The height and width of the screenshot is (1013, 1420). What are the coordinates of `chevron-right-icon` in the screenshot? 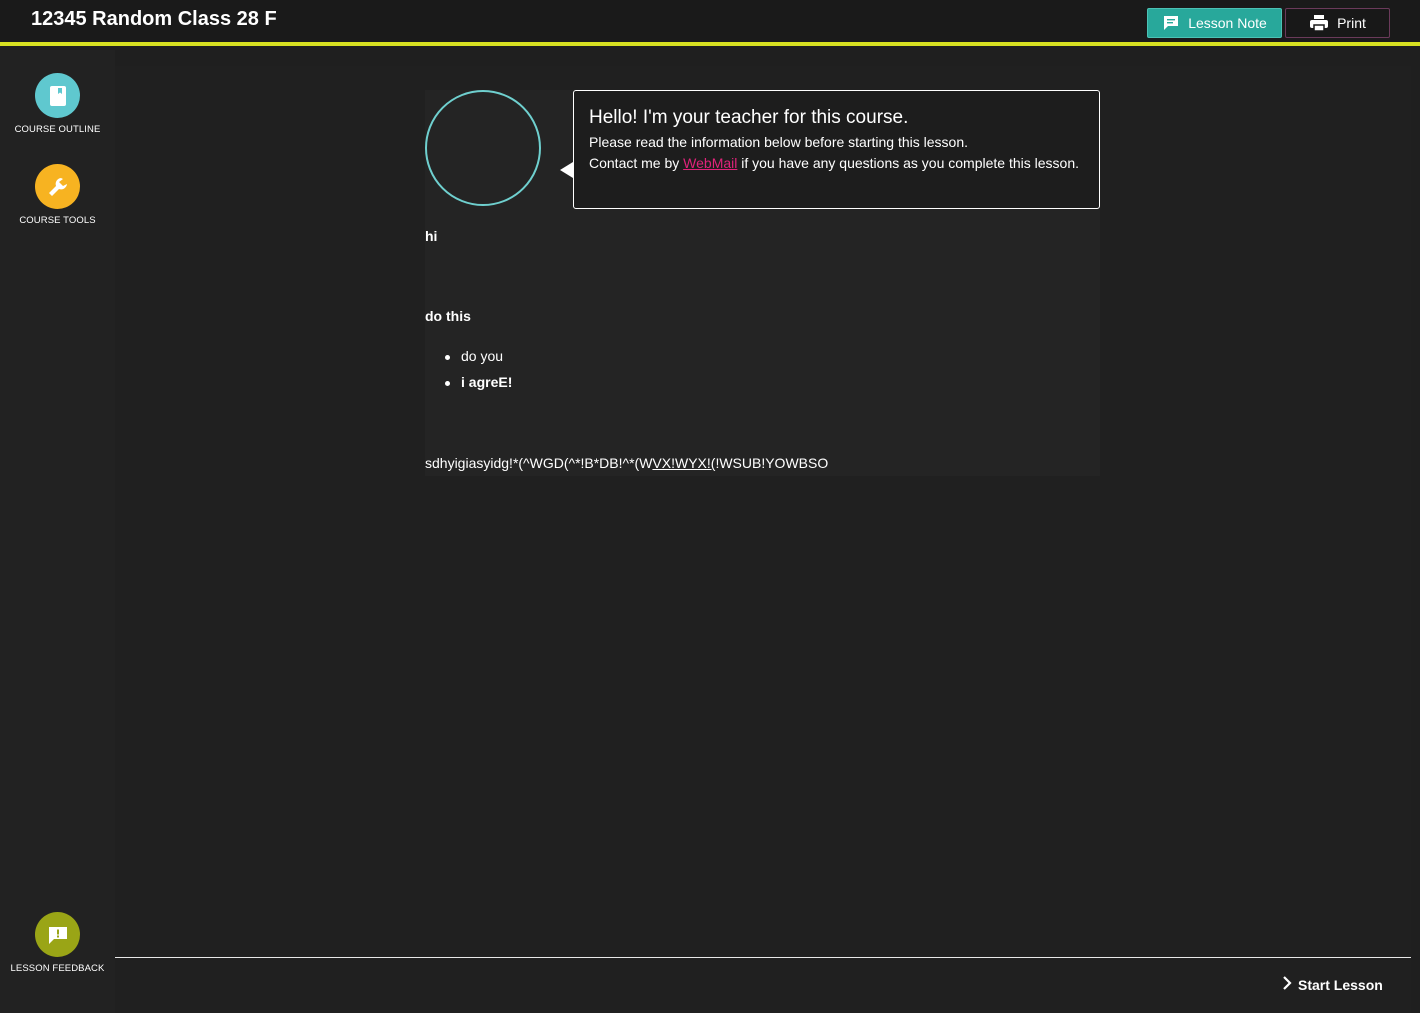 It's located at (1287, 984).